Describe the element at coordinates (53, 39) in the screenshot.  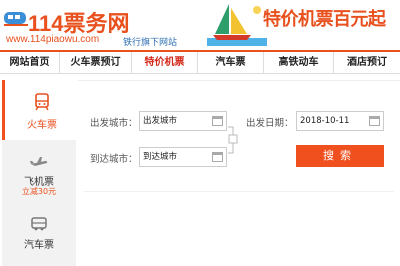
I see `logo-url: www.114piaowu.com` at that location.